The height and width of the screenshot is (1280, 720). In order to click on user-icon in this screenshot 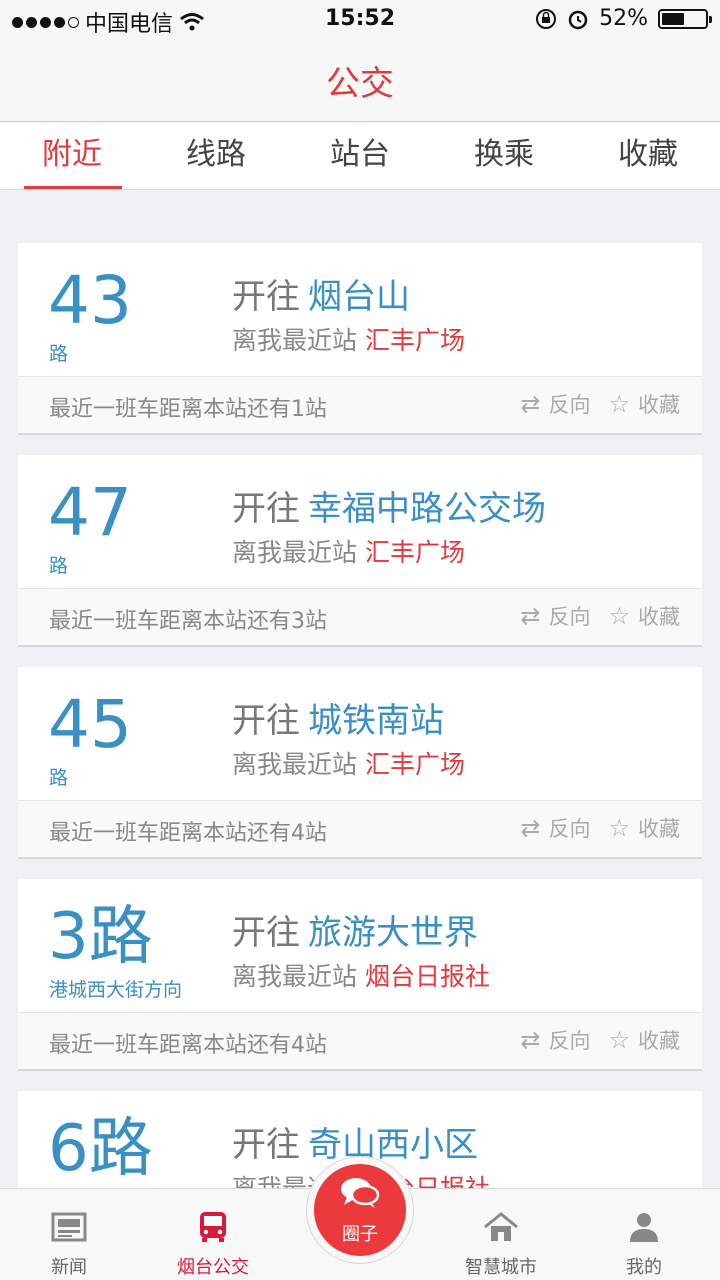, I will do `click(644, 1227)`.